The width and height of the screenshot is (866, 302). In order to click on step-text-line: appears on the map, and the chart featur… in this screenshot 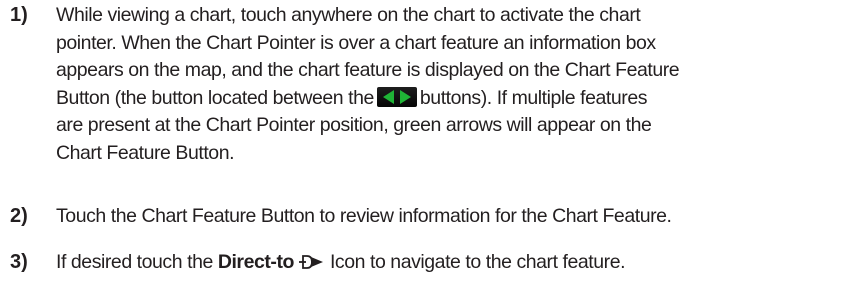, I will do `click(368, 70)`.